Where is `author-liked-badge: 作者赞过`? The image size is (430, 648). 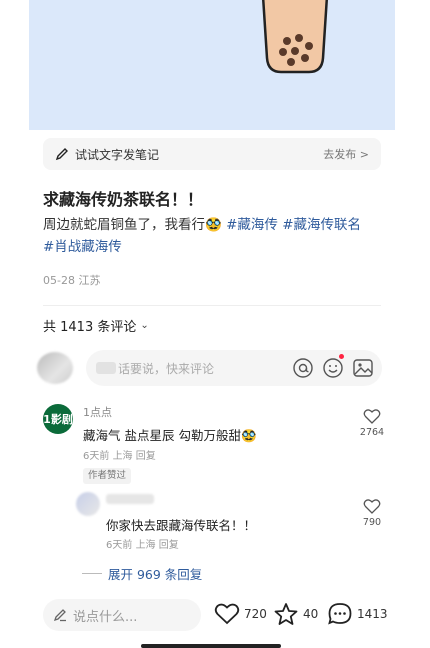
author-liked-badge: 作者赞过 is located at coordinates (107, 476).